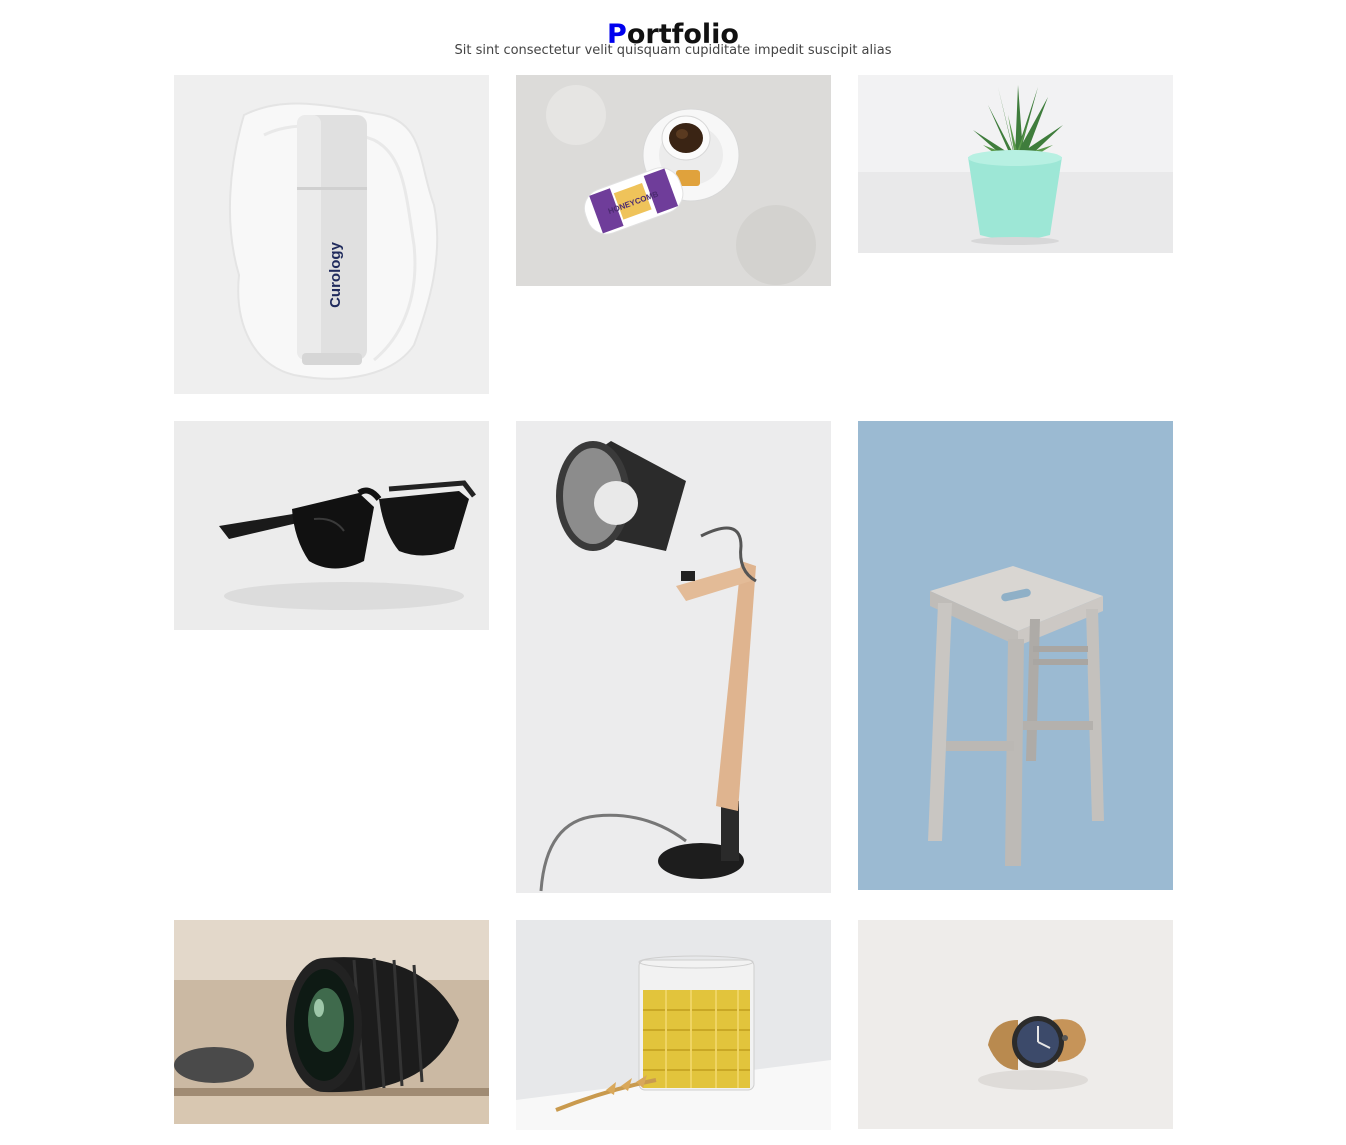 The height and width of the screenshot is (1145, 1346). I want to click on glass-of-tea-image, so click(673, 1025).